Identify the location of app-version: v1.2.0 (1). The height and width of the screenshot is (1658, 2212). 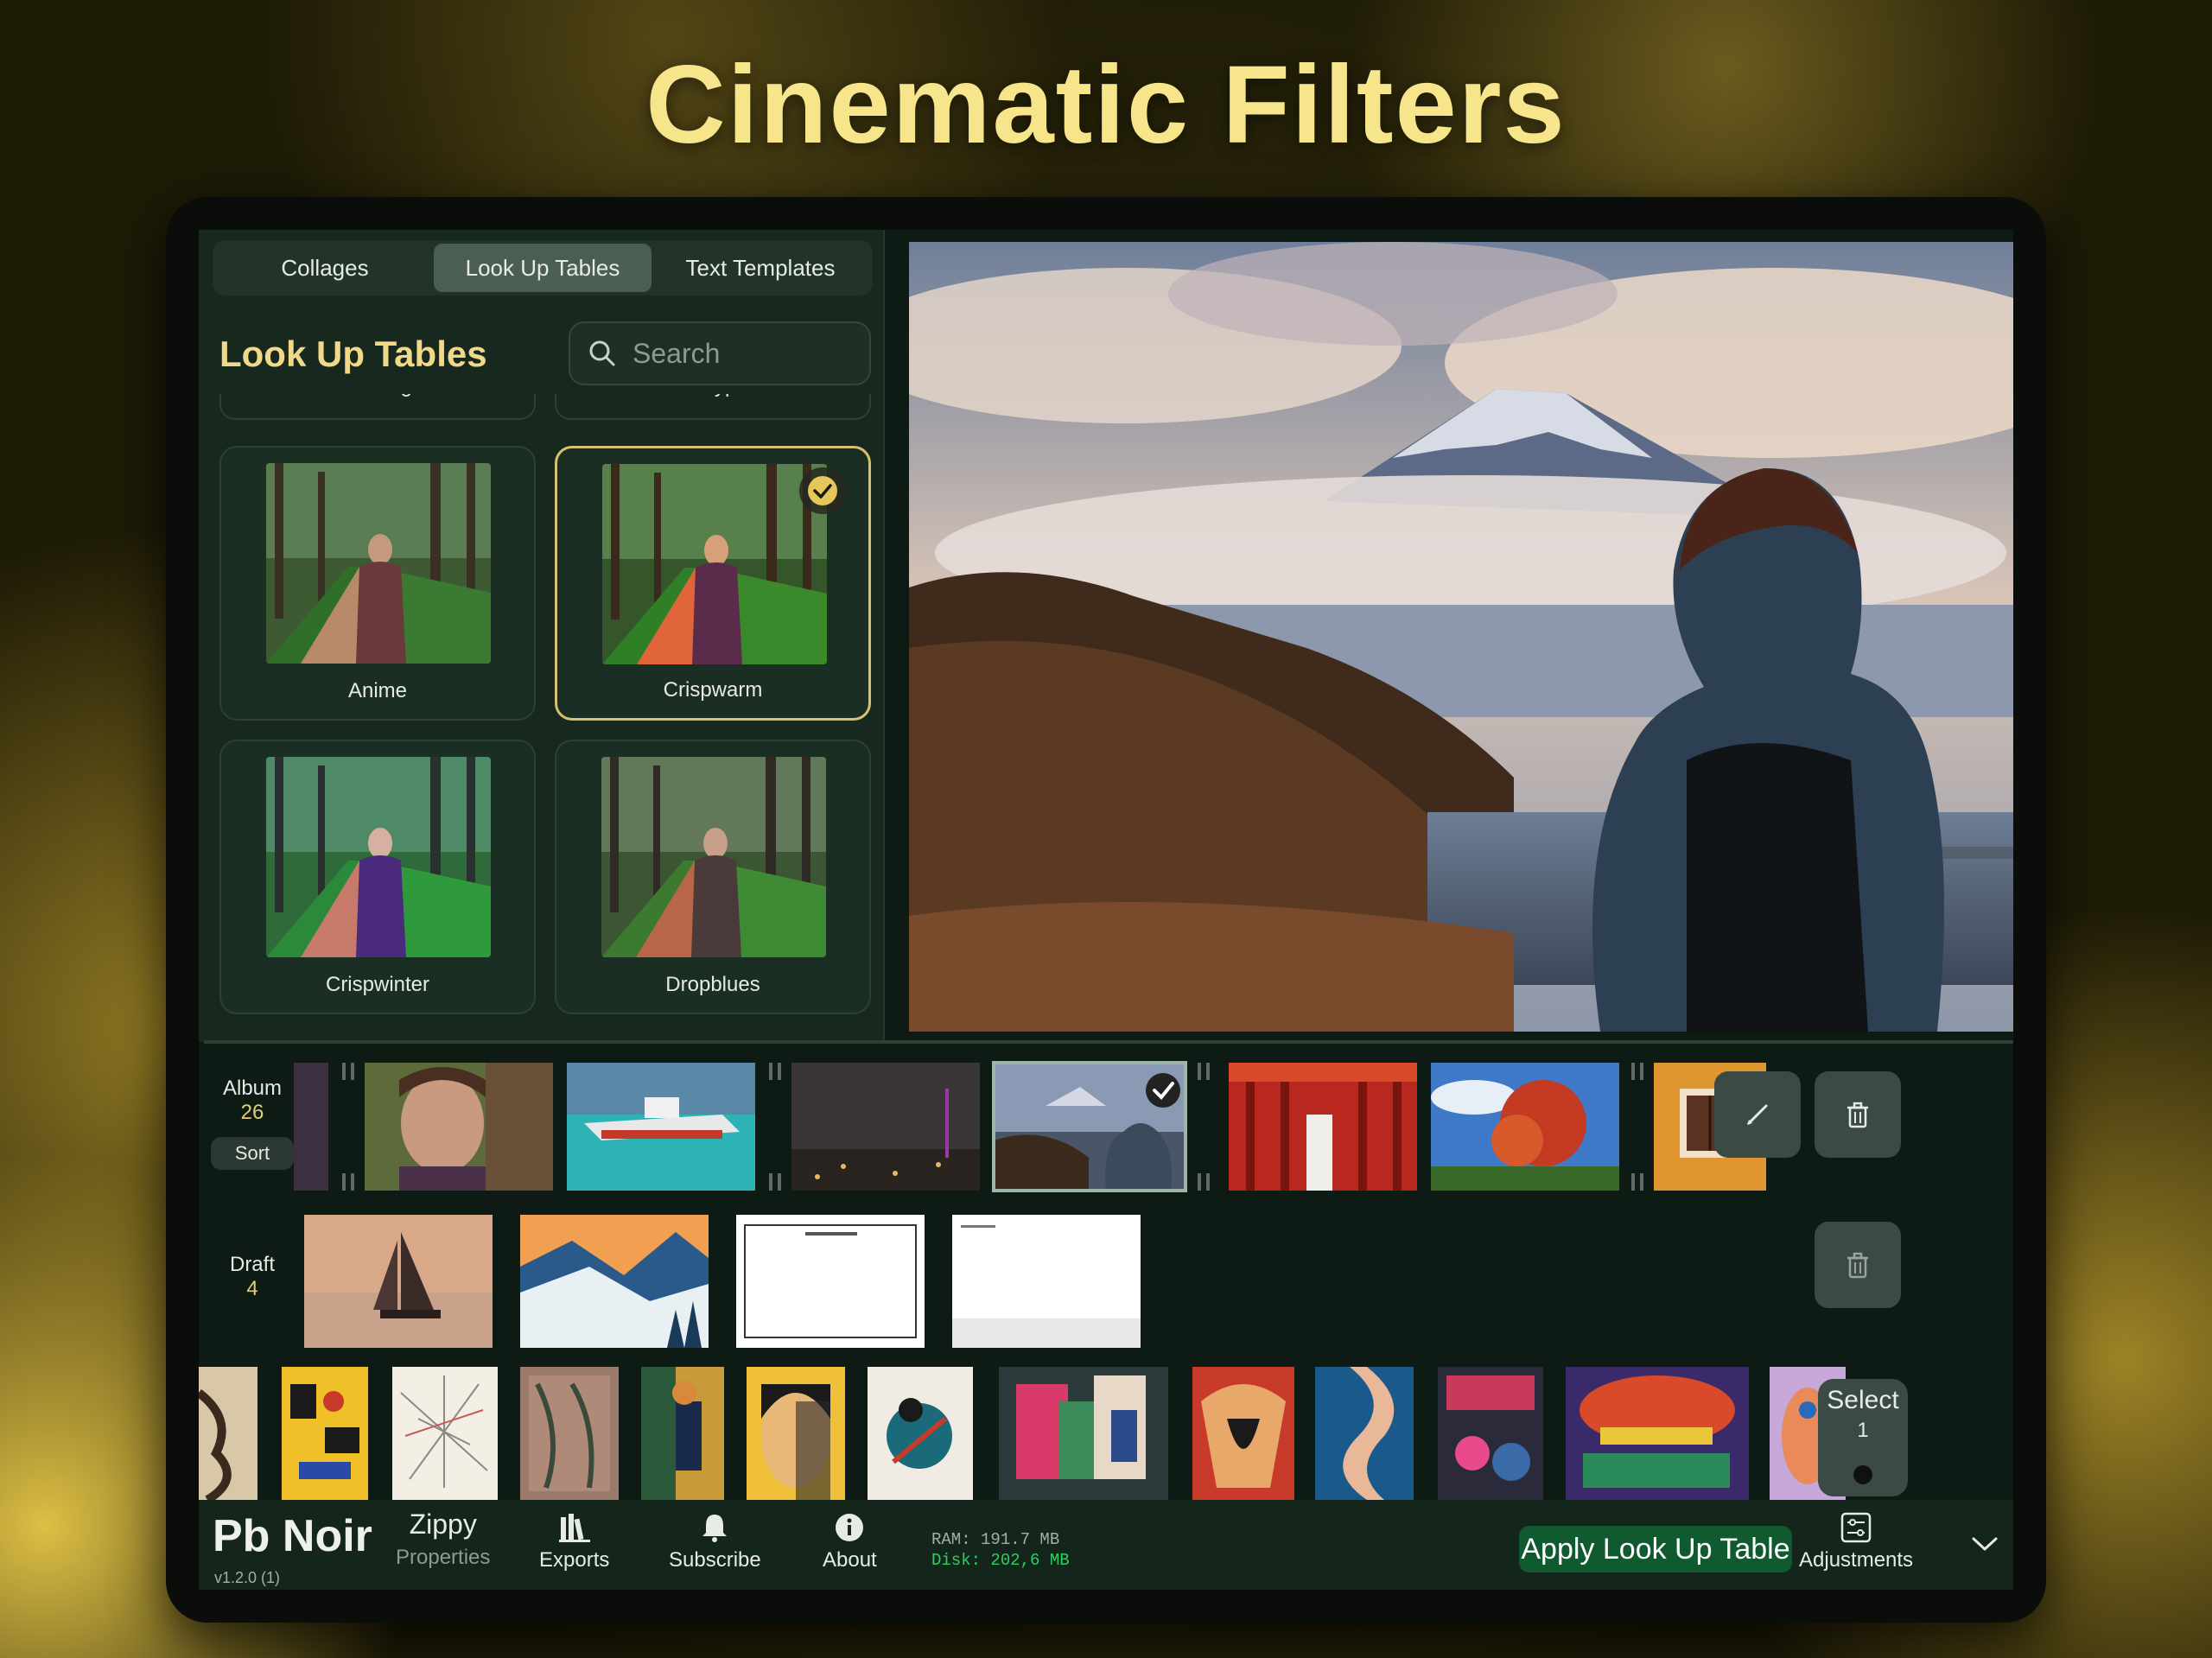
(247, 1577).